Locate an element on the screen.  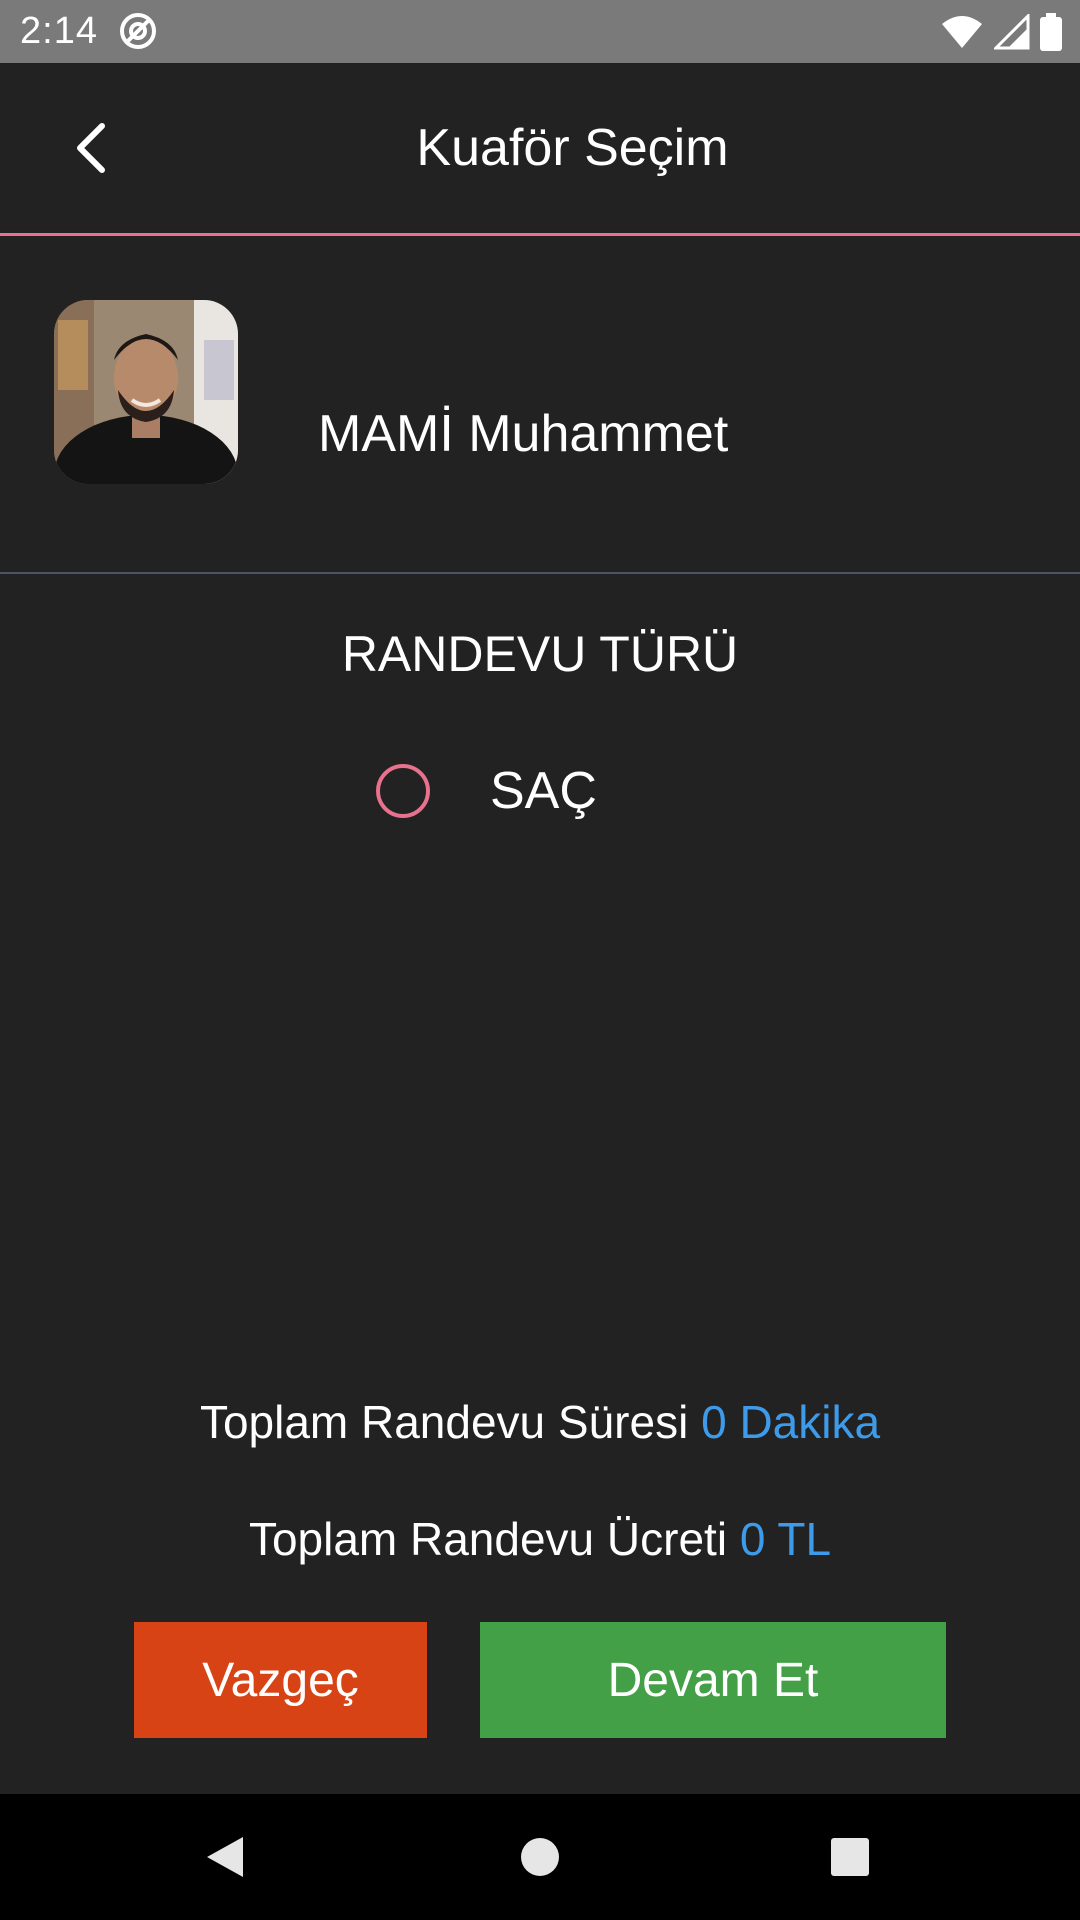
square-recents-icon is located at coordinates (850, 1857).